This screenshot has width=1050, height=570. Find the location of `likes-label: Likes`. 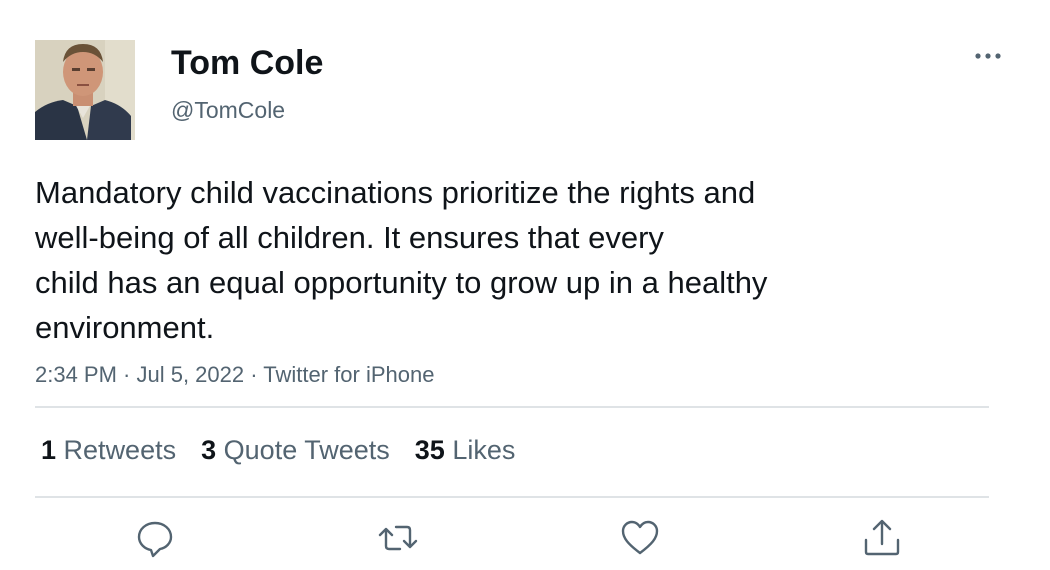

likes-label: Likes is located at coordinates (484, 450).